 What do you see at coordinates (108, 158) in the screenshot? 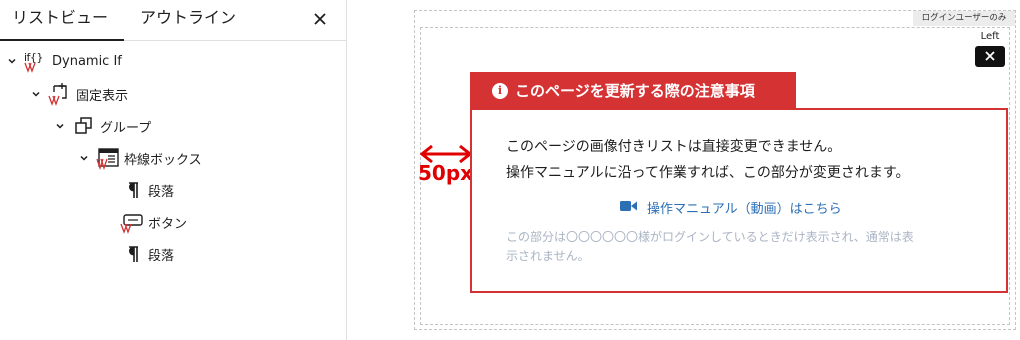
I see `bordered-box-icon` at bounding box center [108, 158].